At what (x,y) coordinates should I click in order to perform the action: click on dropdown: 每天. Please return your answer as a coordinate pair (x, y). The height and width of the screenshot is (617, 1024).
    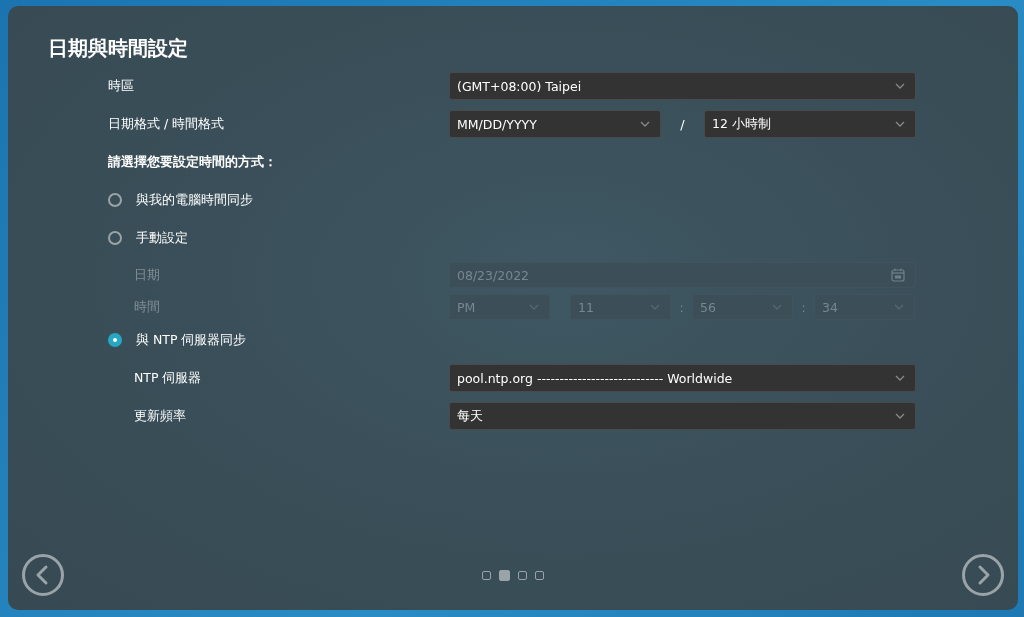
    Looking at the image, I should click on (682, 416).